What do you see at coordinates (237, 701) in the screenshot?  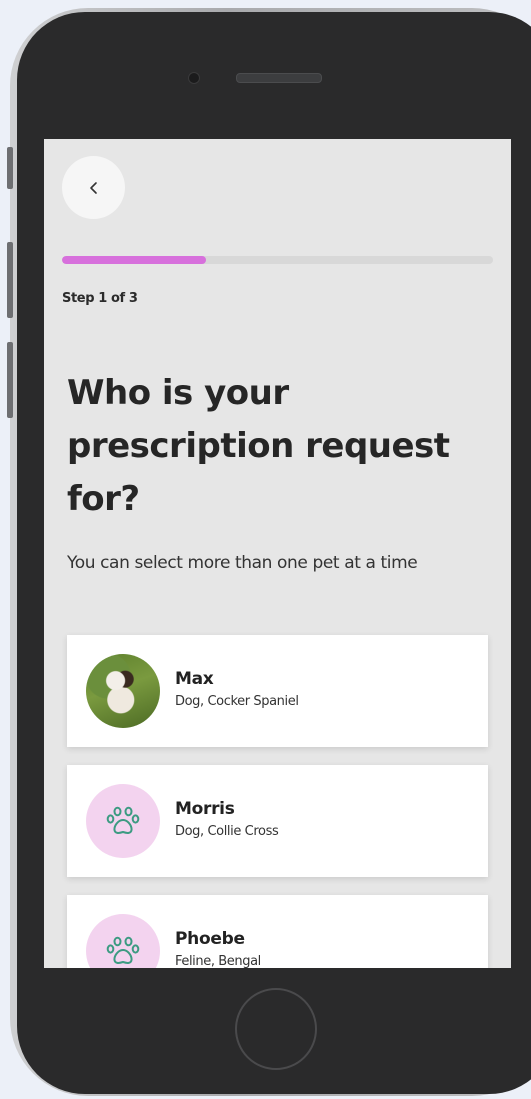 I see `pet-description: Dog, Cocker Spaniel` at bounding box center [237, 701].